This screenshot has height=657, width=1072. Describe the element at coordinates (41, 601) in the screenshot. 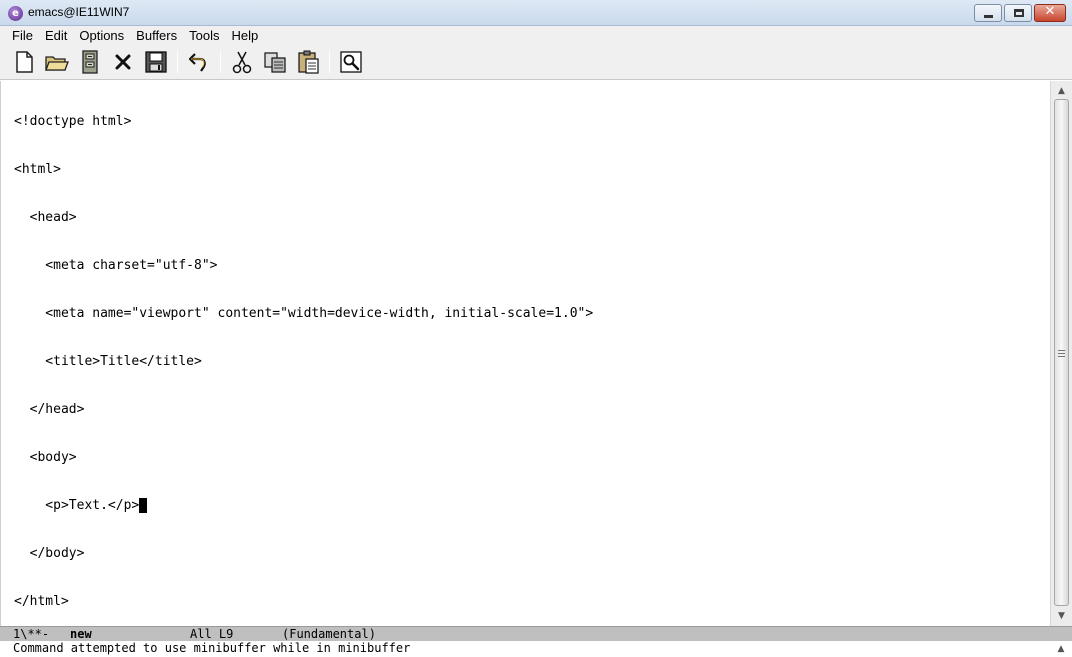

I see `code-line: </html>` at that location.